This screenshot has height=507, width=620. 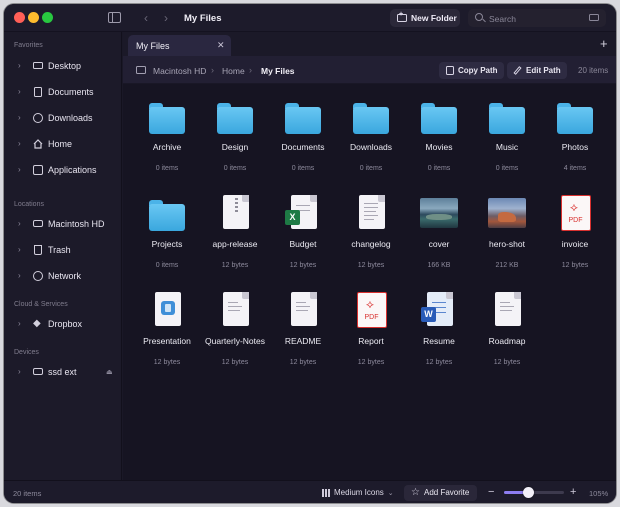 I want to click on add-favorite-button: ☆ Add Favorite, so click(x=441, y=493).